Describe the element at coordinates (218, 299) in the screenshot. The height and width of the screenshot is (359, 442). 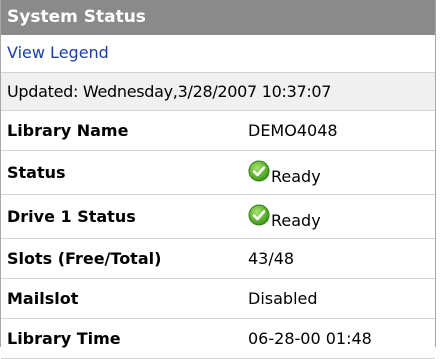
I see `mailslot-row: Mailslot Disabled` at that location.